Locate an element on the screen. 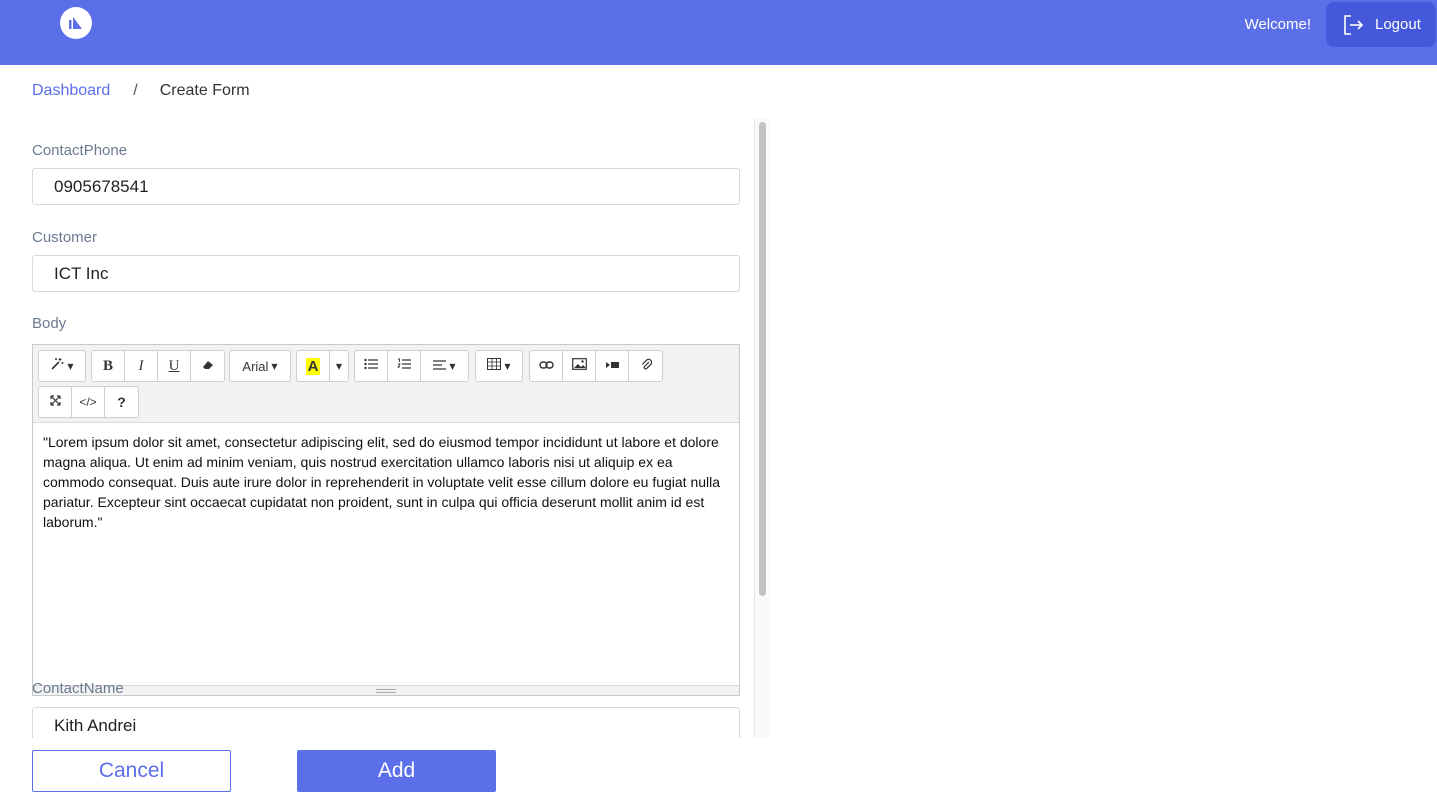 This screenshot has width=1437, height=799. logout-label: Logout is located at coordinates (1398, 24).